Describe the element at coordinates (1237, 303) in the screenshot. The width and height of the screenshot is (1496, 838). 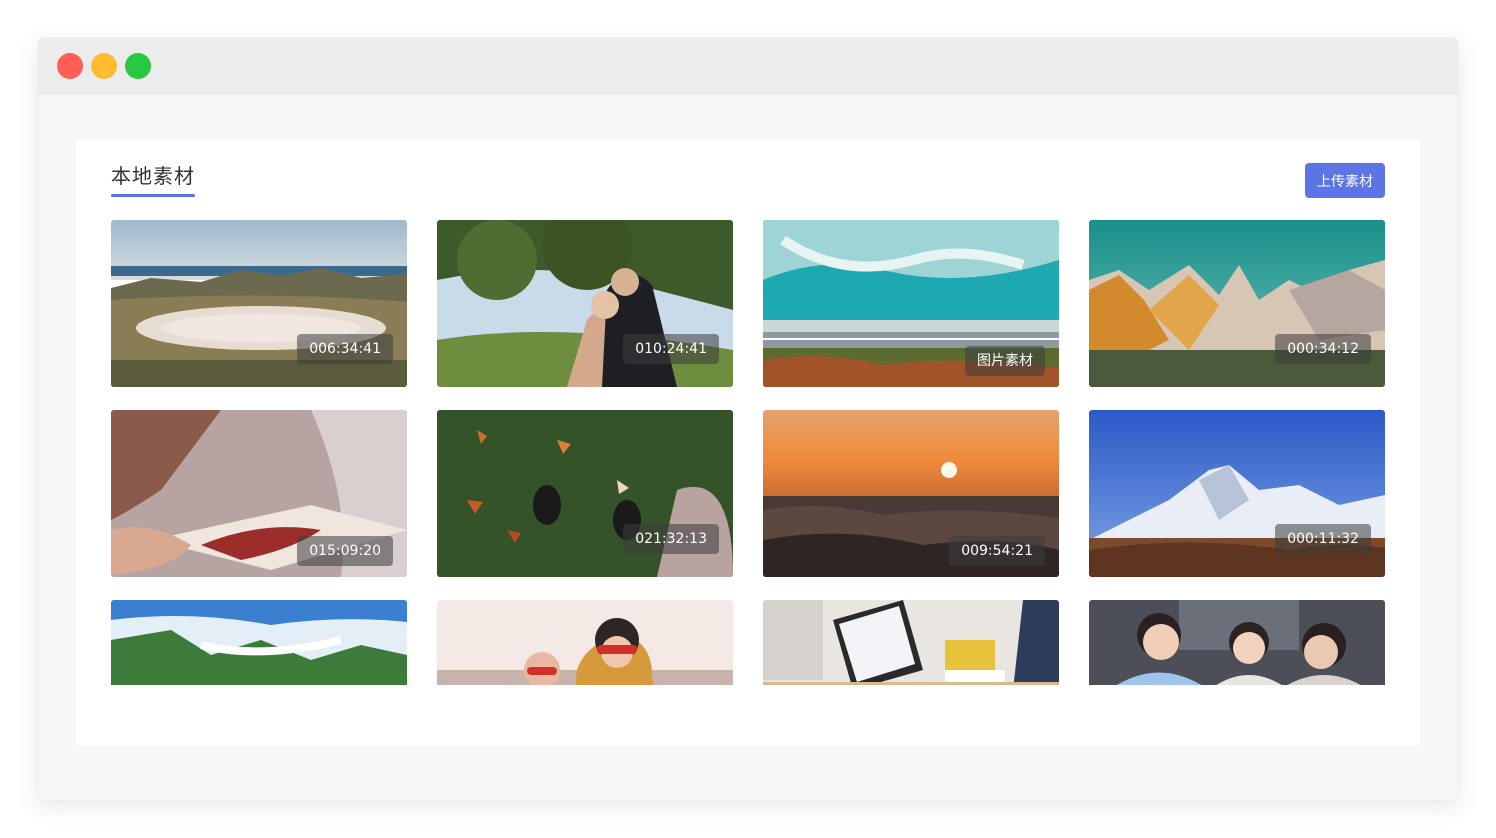
I see `material-card: 000:34:12` at that location.